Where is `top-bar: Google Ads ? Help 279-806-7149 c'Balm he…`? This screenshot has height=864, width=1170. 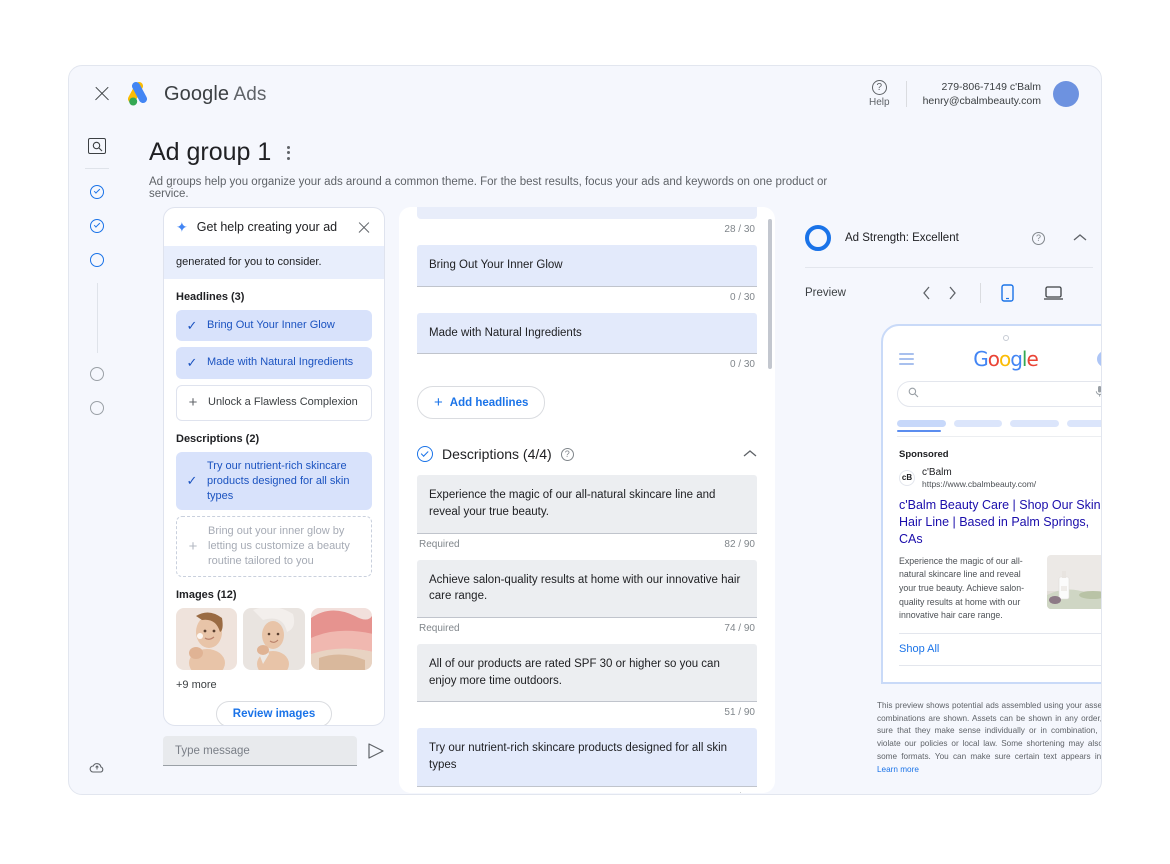 top-bar: Google Ads ? Help 279-806-7149 c'Balm he… is located at coordinates (585, 94).